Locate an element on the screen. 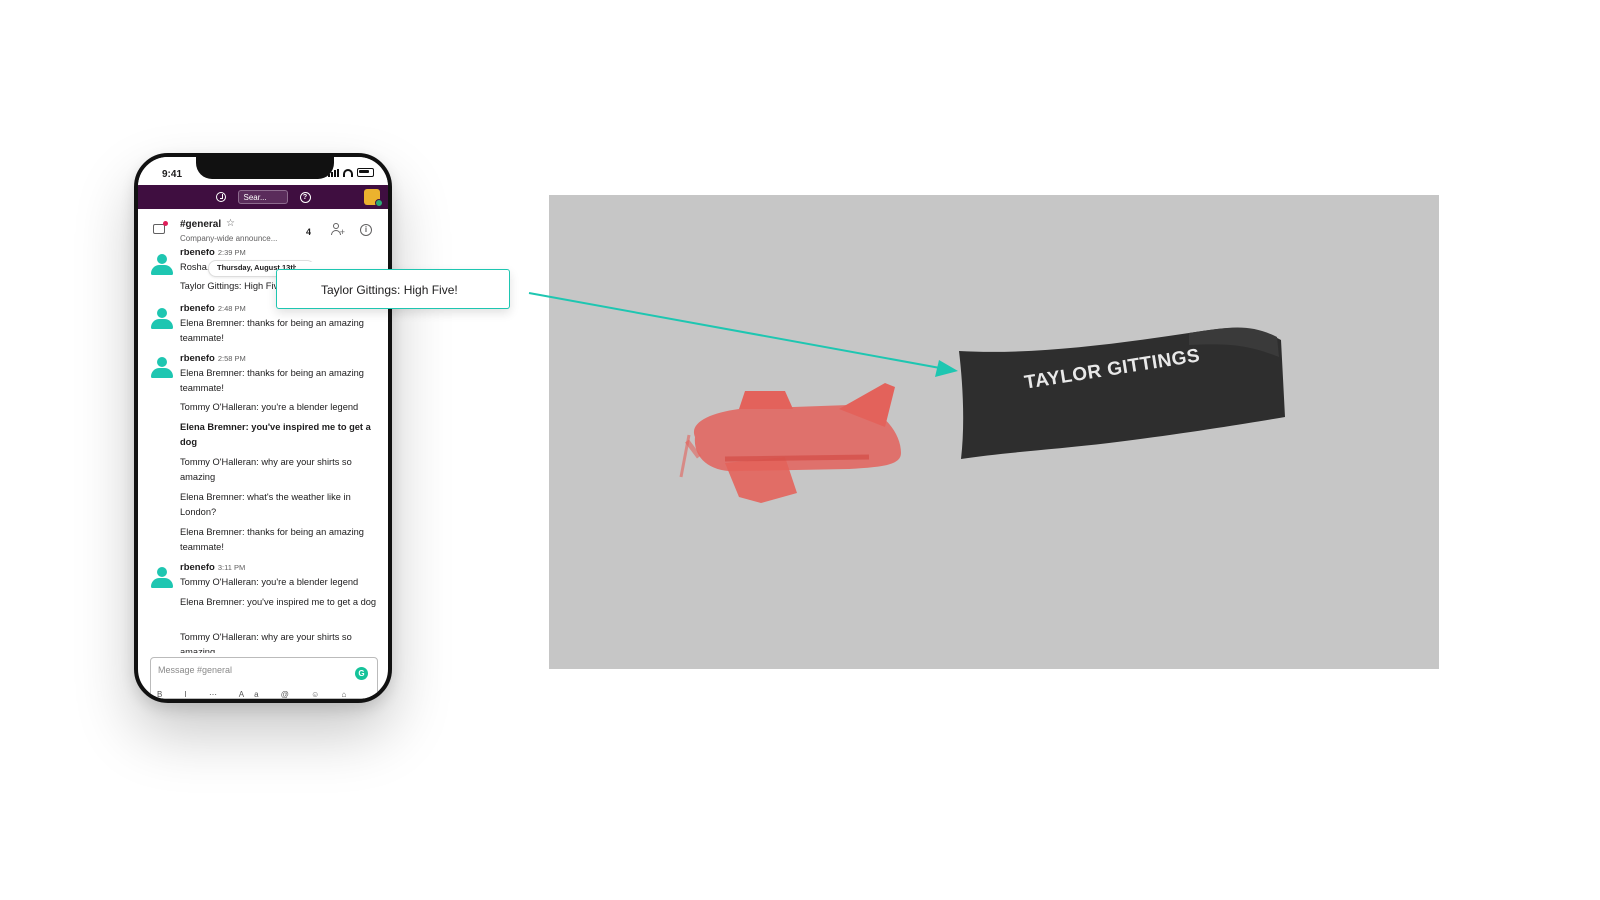 Image resolution: width=1600 pixels, height=900 pixels. help-icon: ? is located at coordinates (305, 197).